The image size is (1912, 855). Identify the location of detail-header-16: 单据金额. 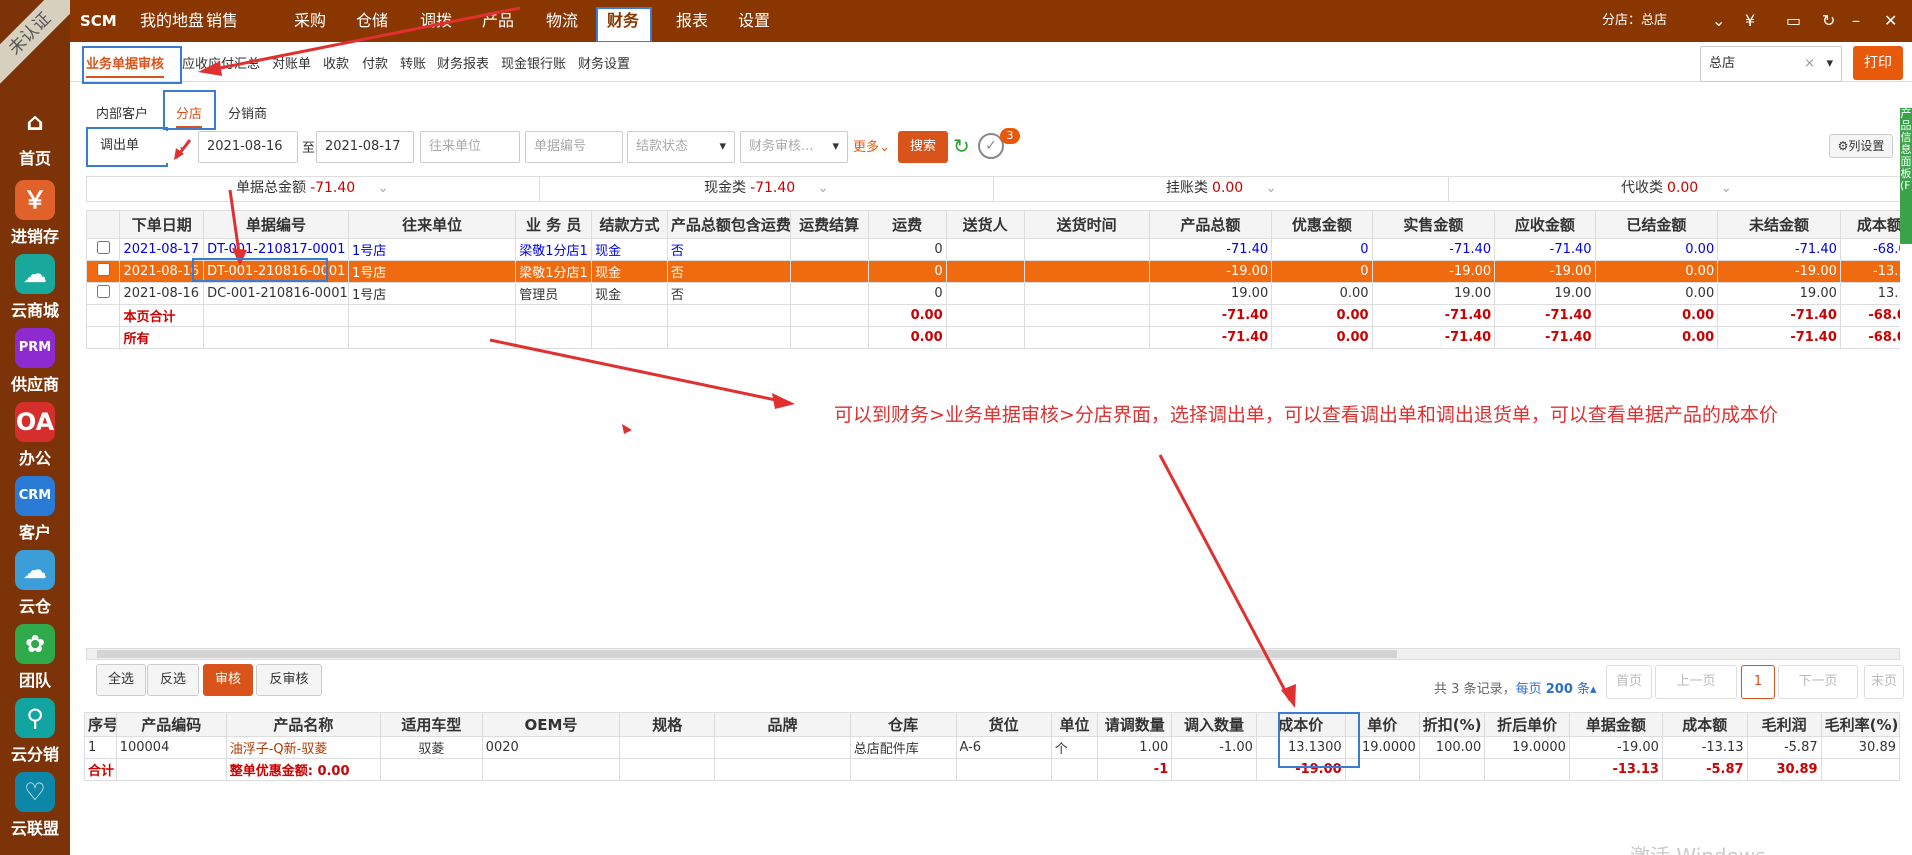
(1615, 724).